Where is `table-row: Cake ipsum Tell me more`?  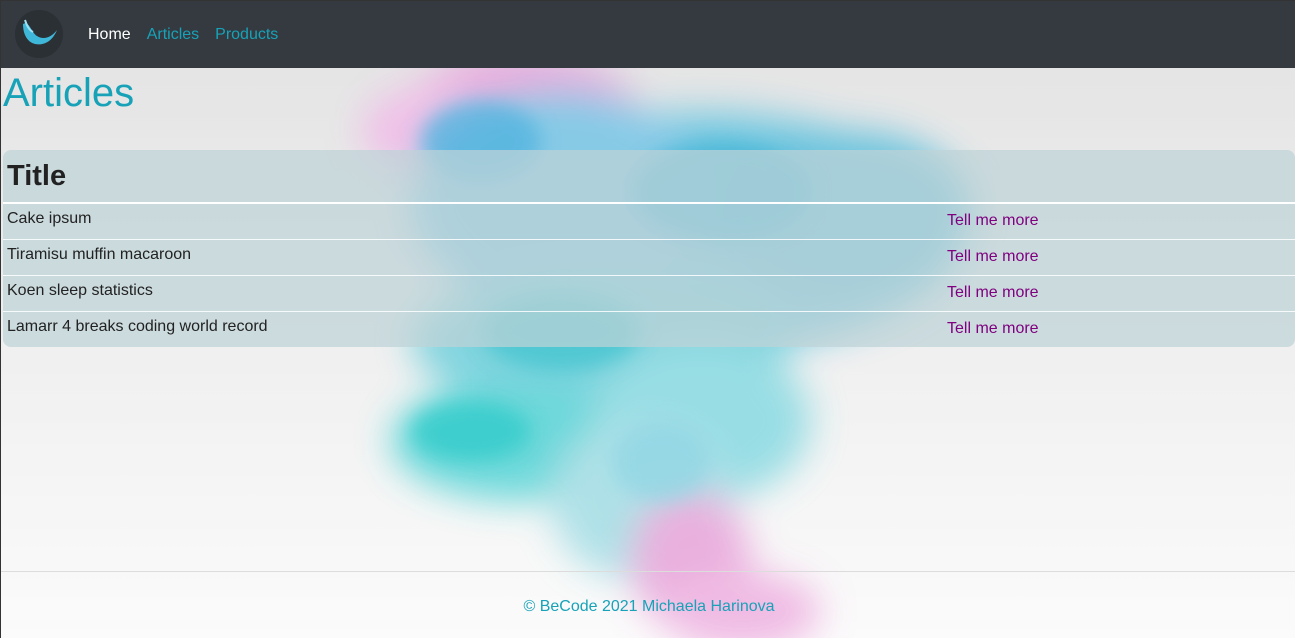
table-row: Cake ipsum Tell me more is located at coordinates (649, 222).